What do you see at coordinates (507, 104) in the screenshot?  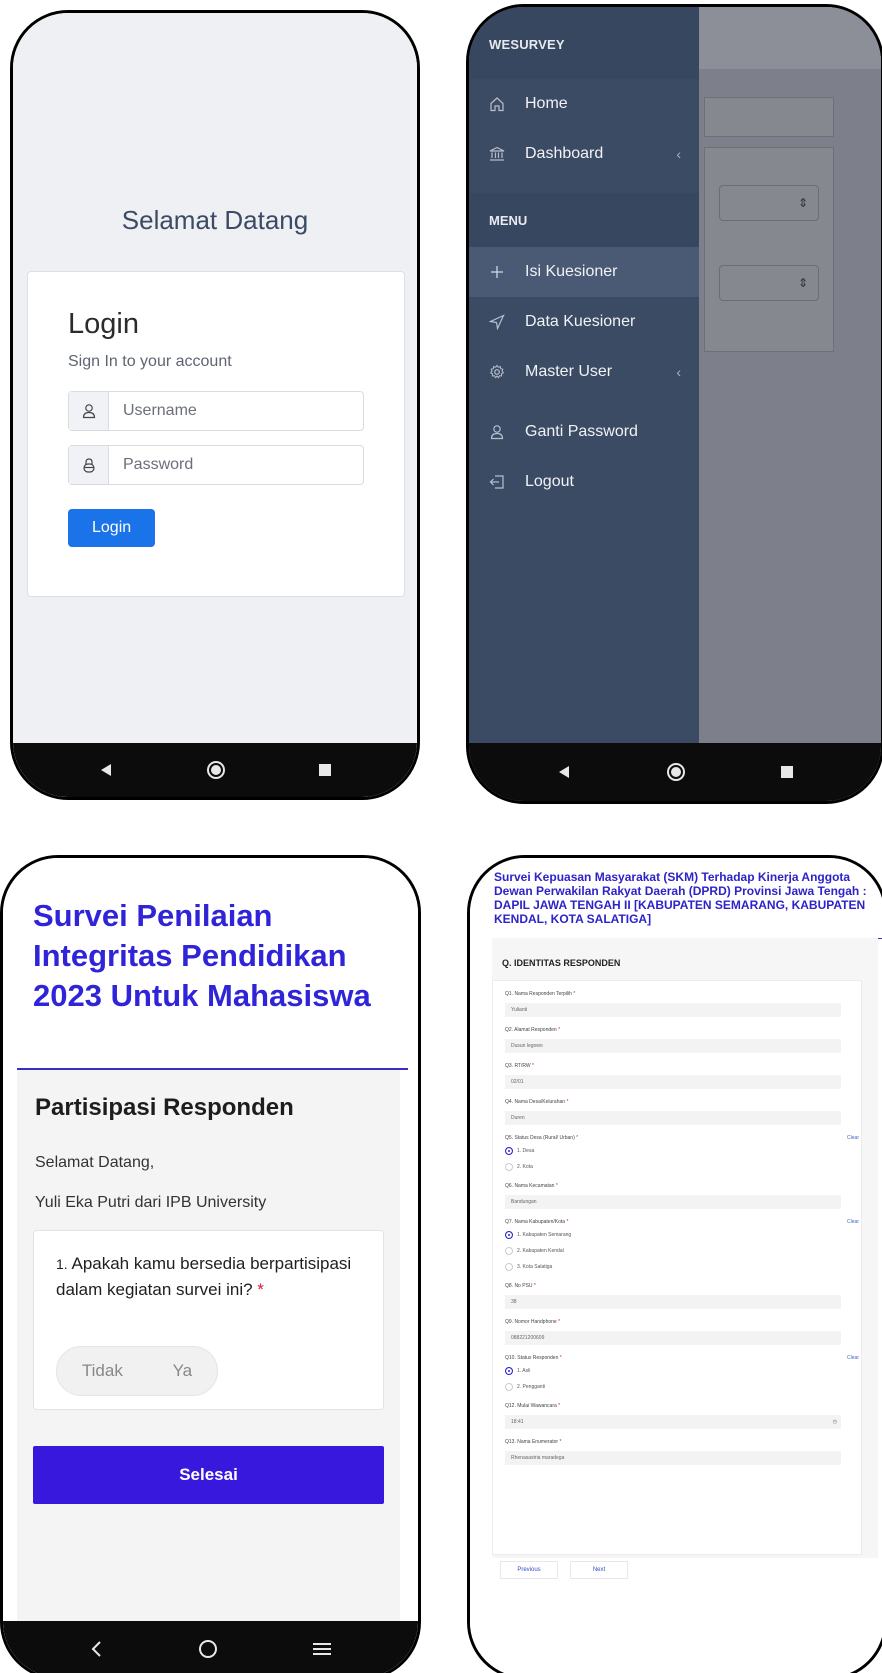 I see `home-icon` at bounding box center [507, 104].